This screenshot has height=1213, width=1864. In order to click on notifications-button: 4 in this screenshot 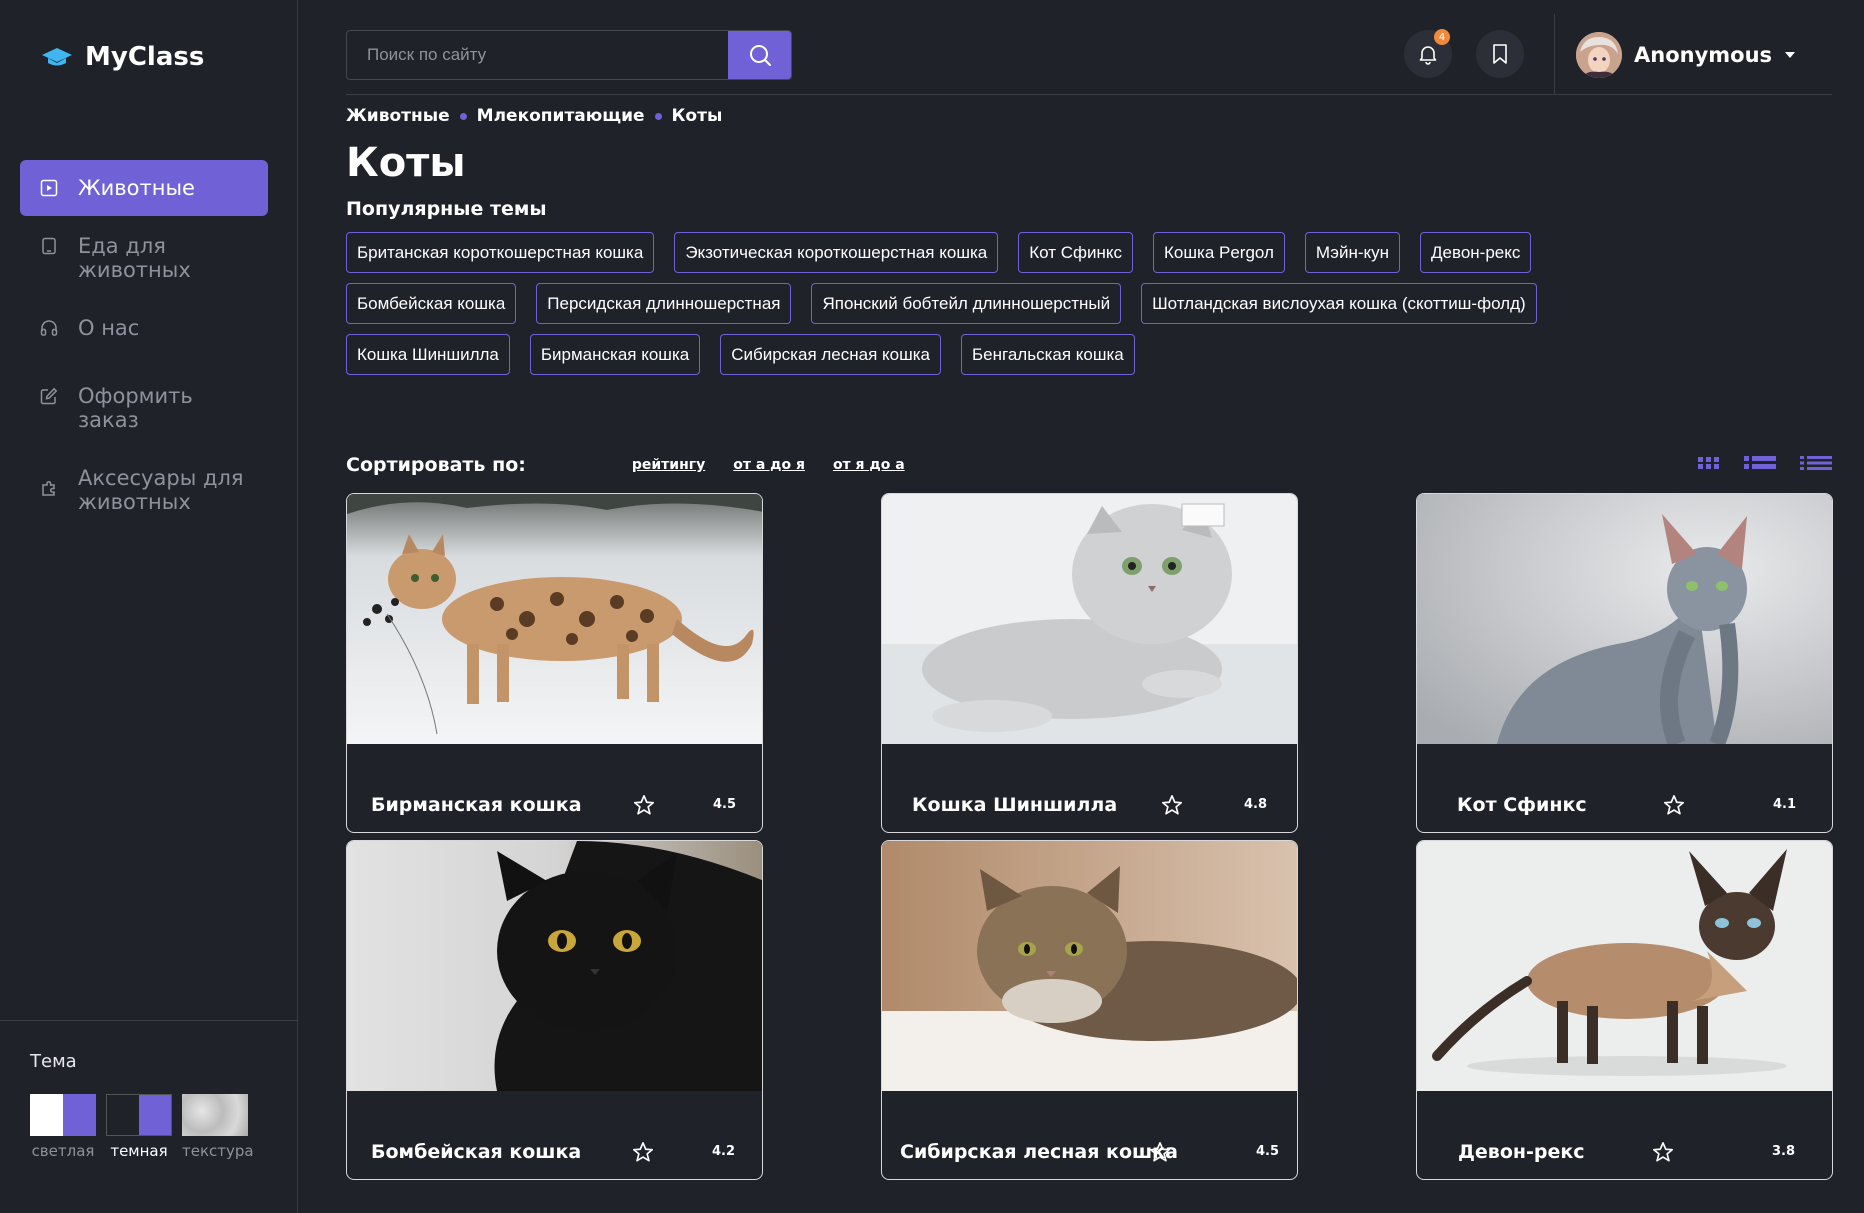, I will do `click(1428, 53)`.